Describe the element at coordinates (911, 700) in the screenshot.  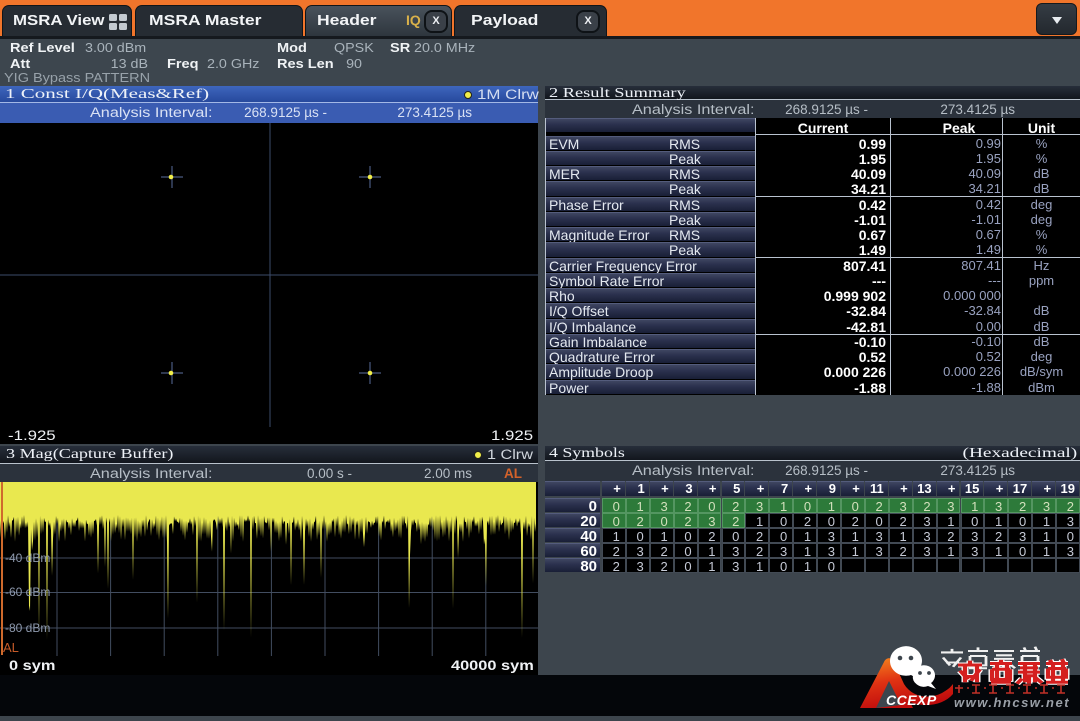
I see `svg-text: CCEXP` at that location.